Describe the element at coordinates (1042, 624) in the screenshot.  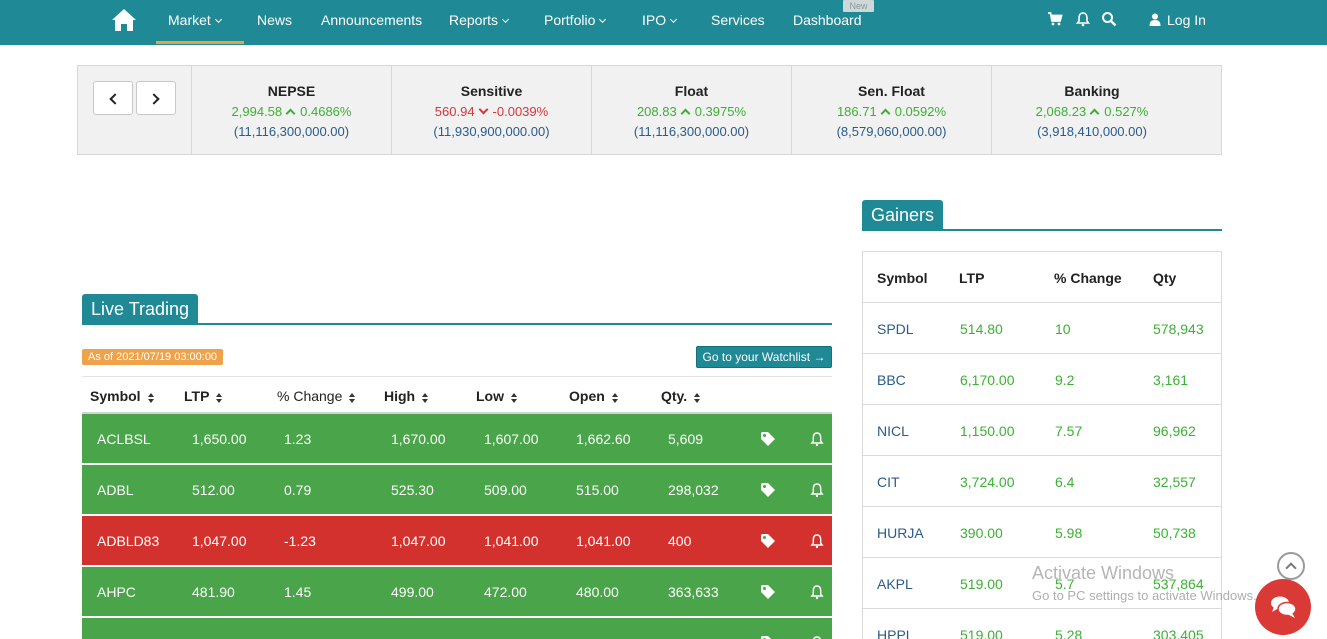
I see `list-item: HPPL 519.00 5.28 303,405` at that location.